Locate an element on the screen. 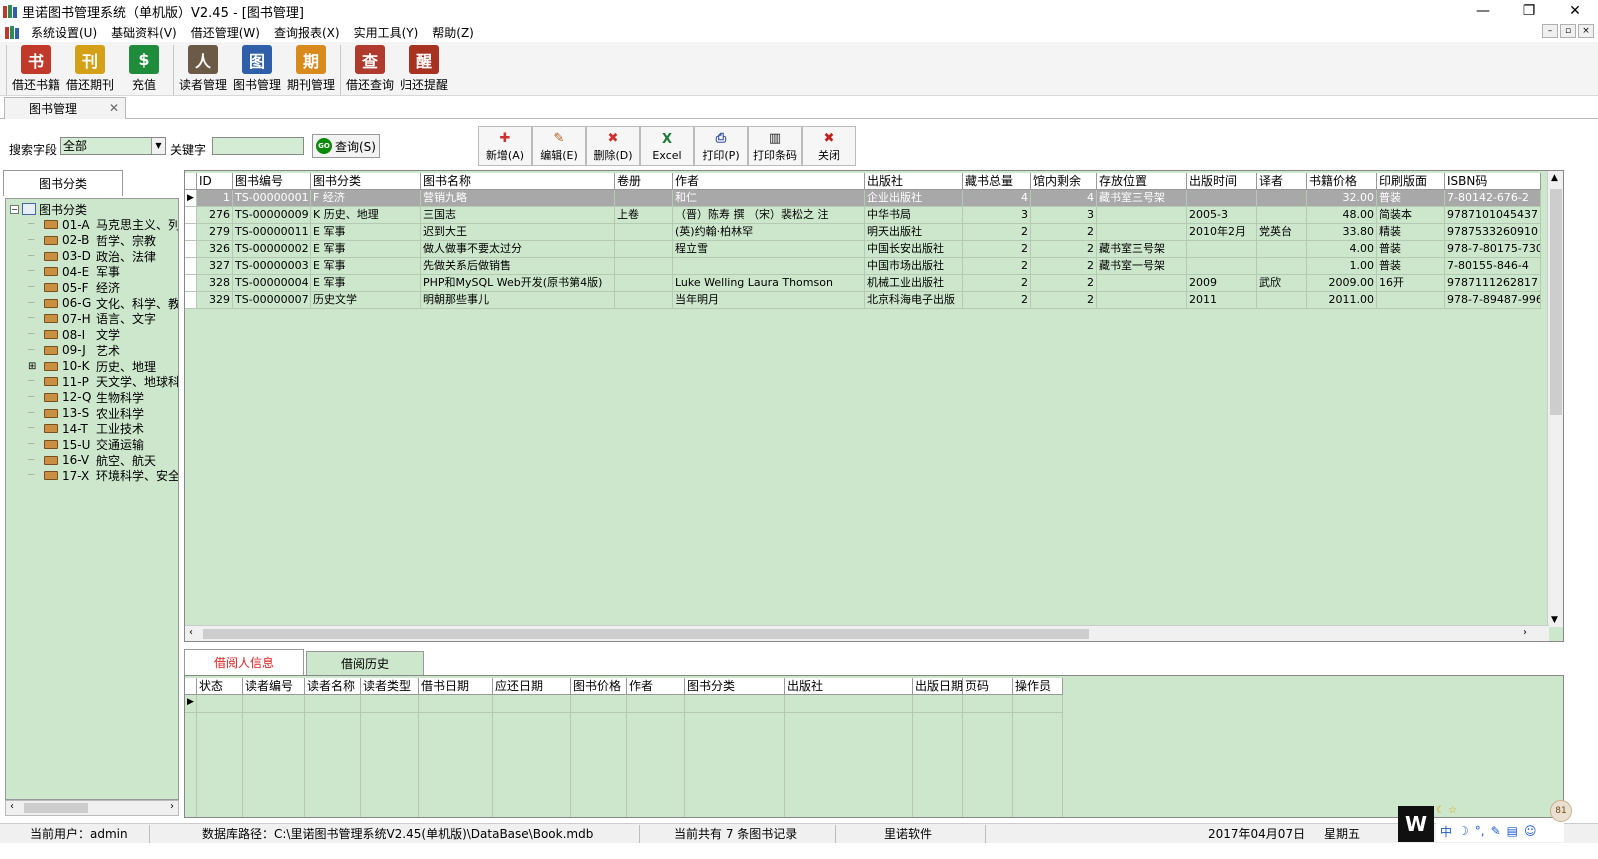 This screenshot has height=859, width=1598. tab-book-management: 图书管理 ✕ is located at coordinates (65, 108).